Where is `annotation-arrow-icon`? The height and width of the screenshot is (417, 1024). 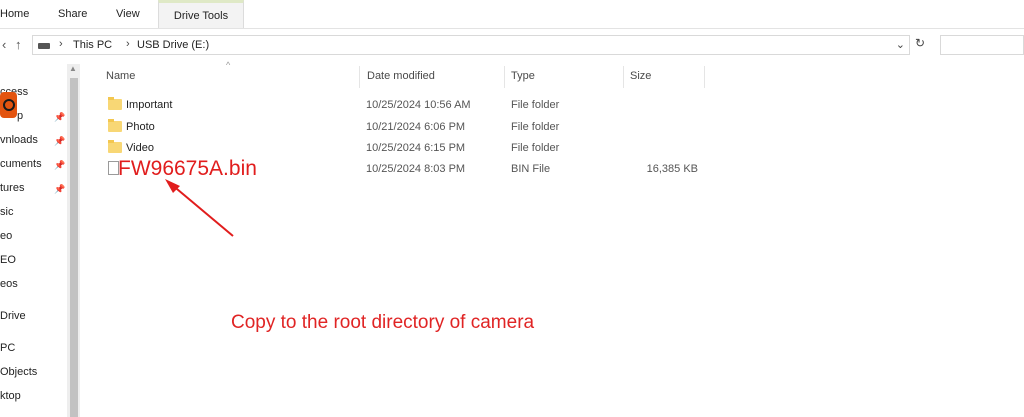 annotation-arrow-icon is located at coordinates (199, 208).